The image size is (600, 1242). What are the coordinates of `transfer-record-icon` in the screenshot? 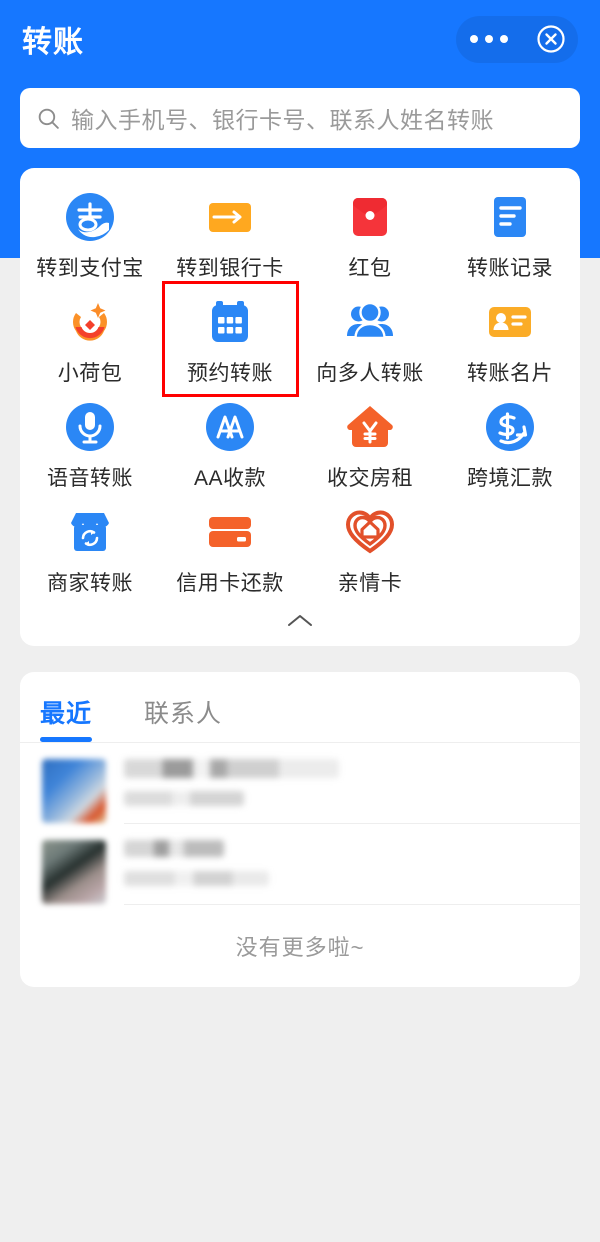 It's located at (510, 217).